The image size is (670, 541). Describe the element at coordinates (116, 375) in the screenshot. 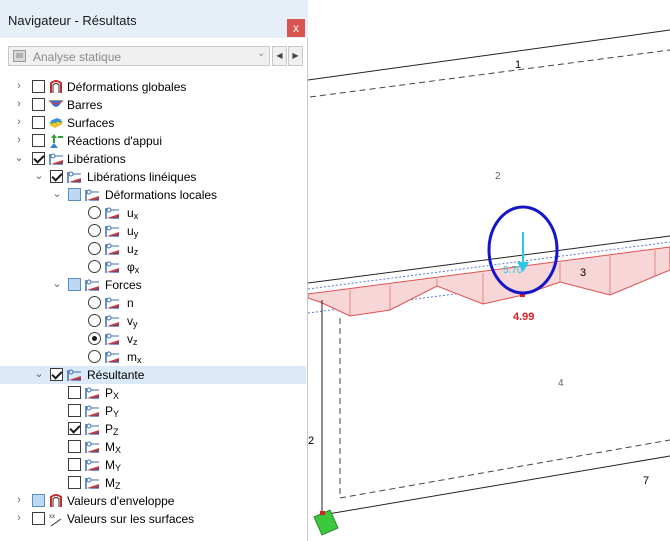

I see `tree-item-label: Résultante` at that location.